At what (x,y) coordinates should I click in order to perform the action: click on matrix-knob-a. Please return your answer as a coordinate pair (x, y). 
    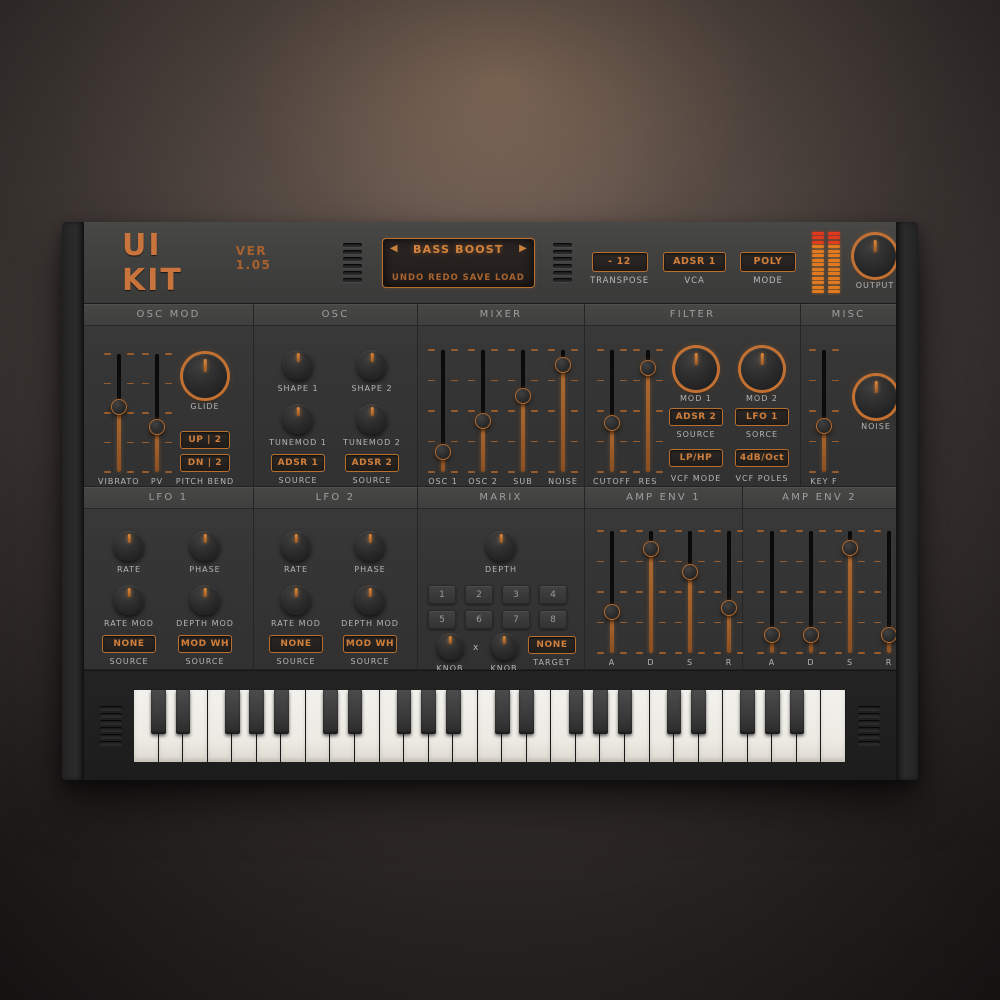
    Looking at the image, I should click on (450, 646).